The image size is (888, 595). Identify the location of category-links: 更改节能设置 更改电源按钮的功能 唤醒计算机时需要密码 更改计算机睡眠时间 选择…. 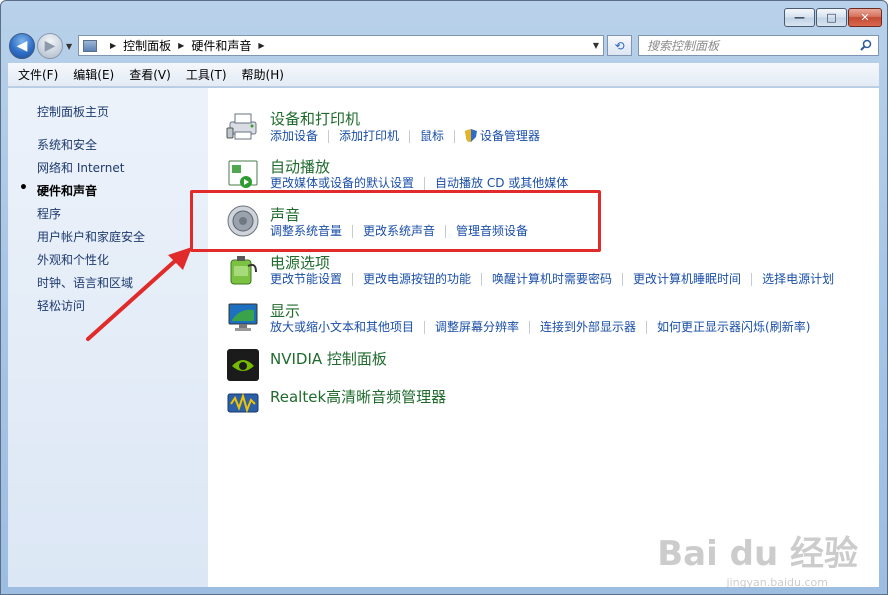
(562, 279).